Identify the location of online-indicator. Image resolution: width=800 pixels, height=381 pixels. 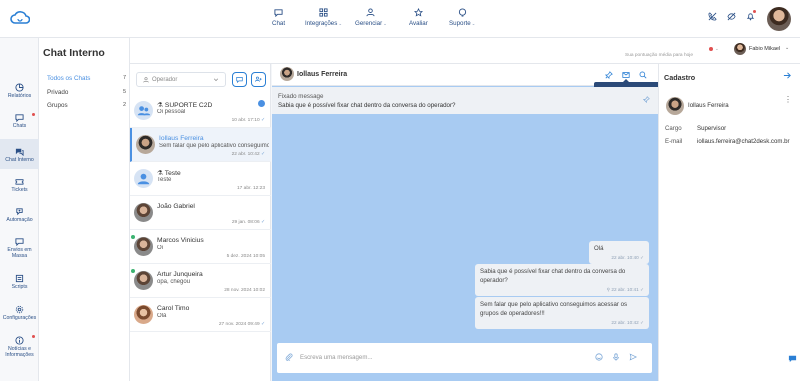
(133, 271).